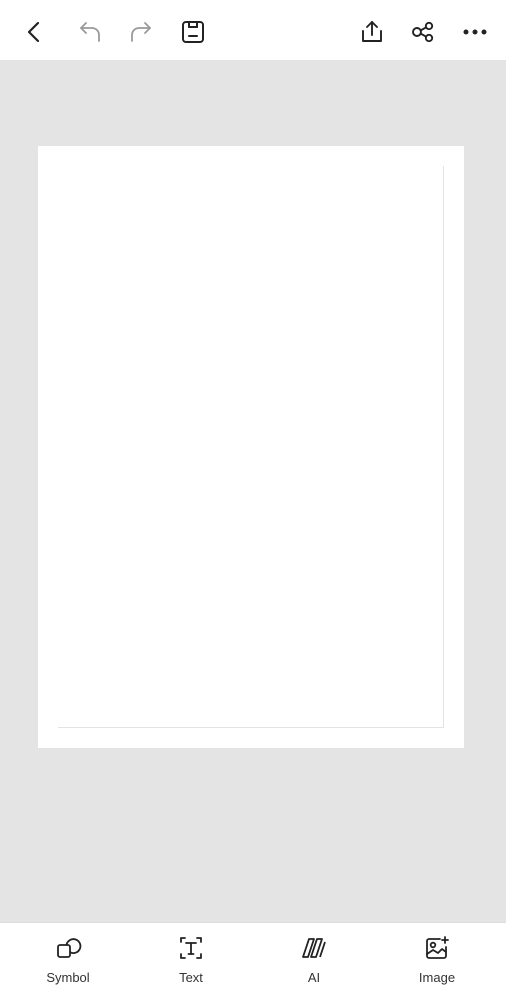 The width and height of the screenshot is (506, 1000). What do you see at coordinates (68, 977) in the screenshot?
I see `symbol-tool-label: Symbol` at bounding box center [68, 977].